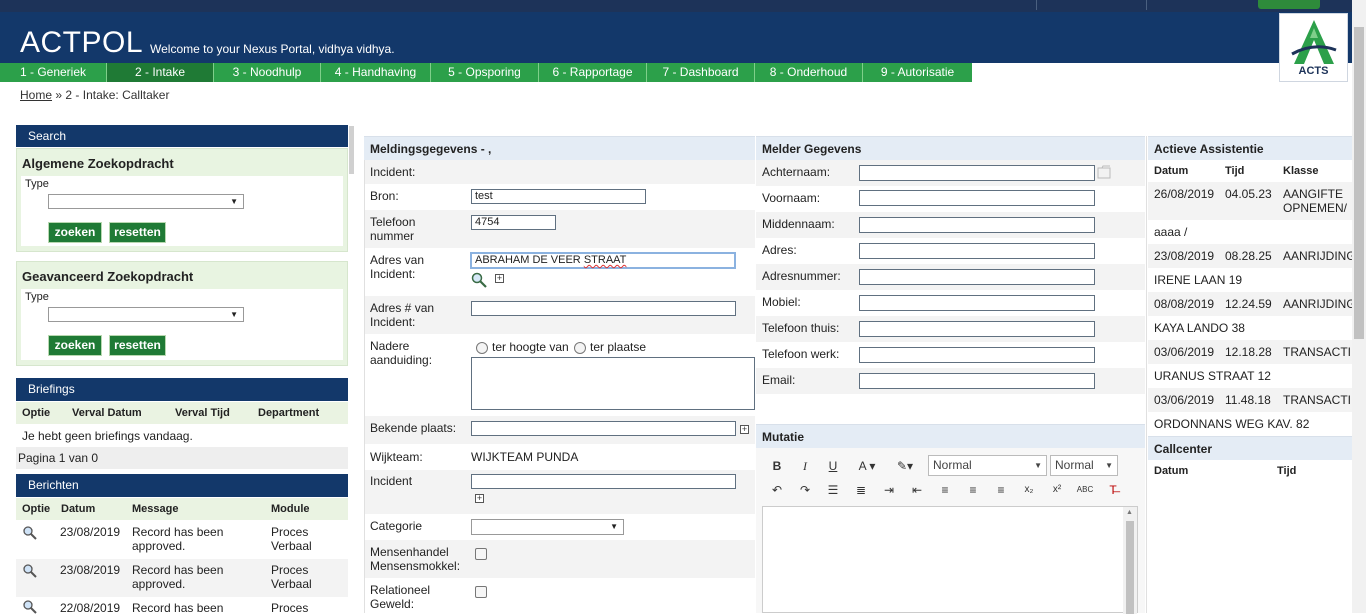 This screenshot has height=615, width=1366. I want to click on list-item: 23/08/2019 08.28.25 AANRIJDING, so click(1250, 256).